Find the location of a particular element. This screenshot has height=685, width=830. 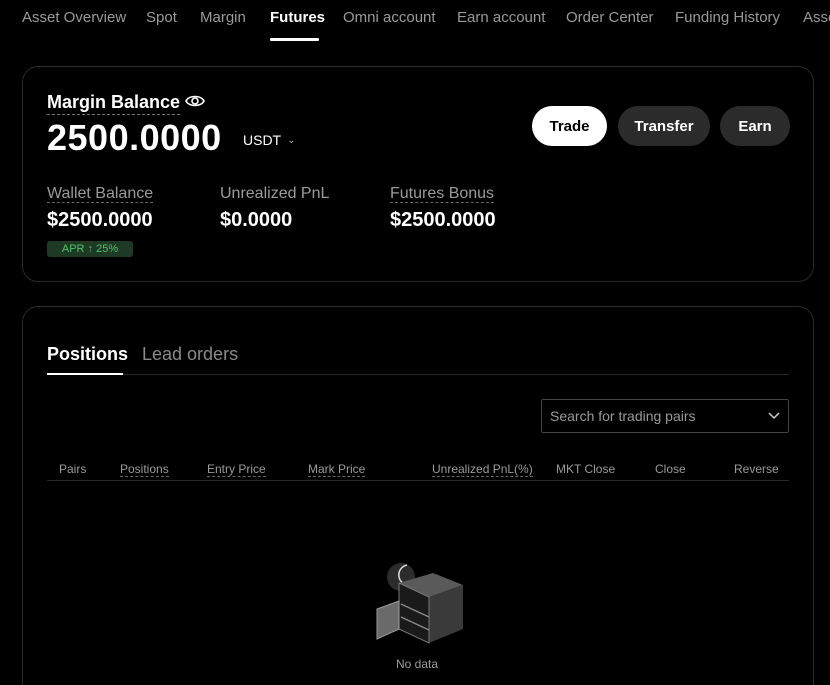

nav-tab-futures: Futures is located at coordinates (297, 17).